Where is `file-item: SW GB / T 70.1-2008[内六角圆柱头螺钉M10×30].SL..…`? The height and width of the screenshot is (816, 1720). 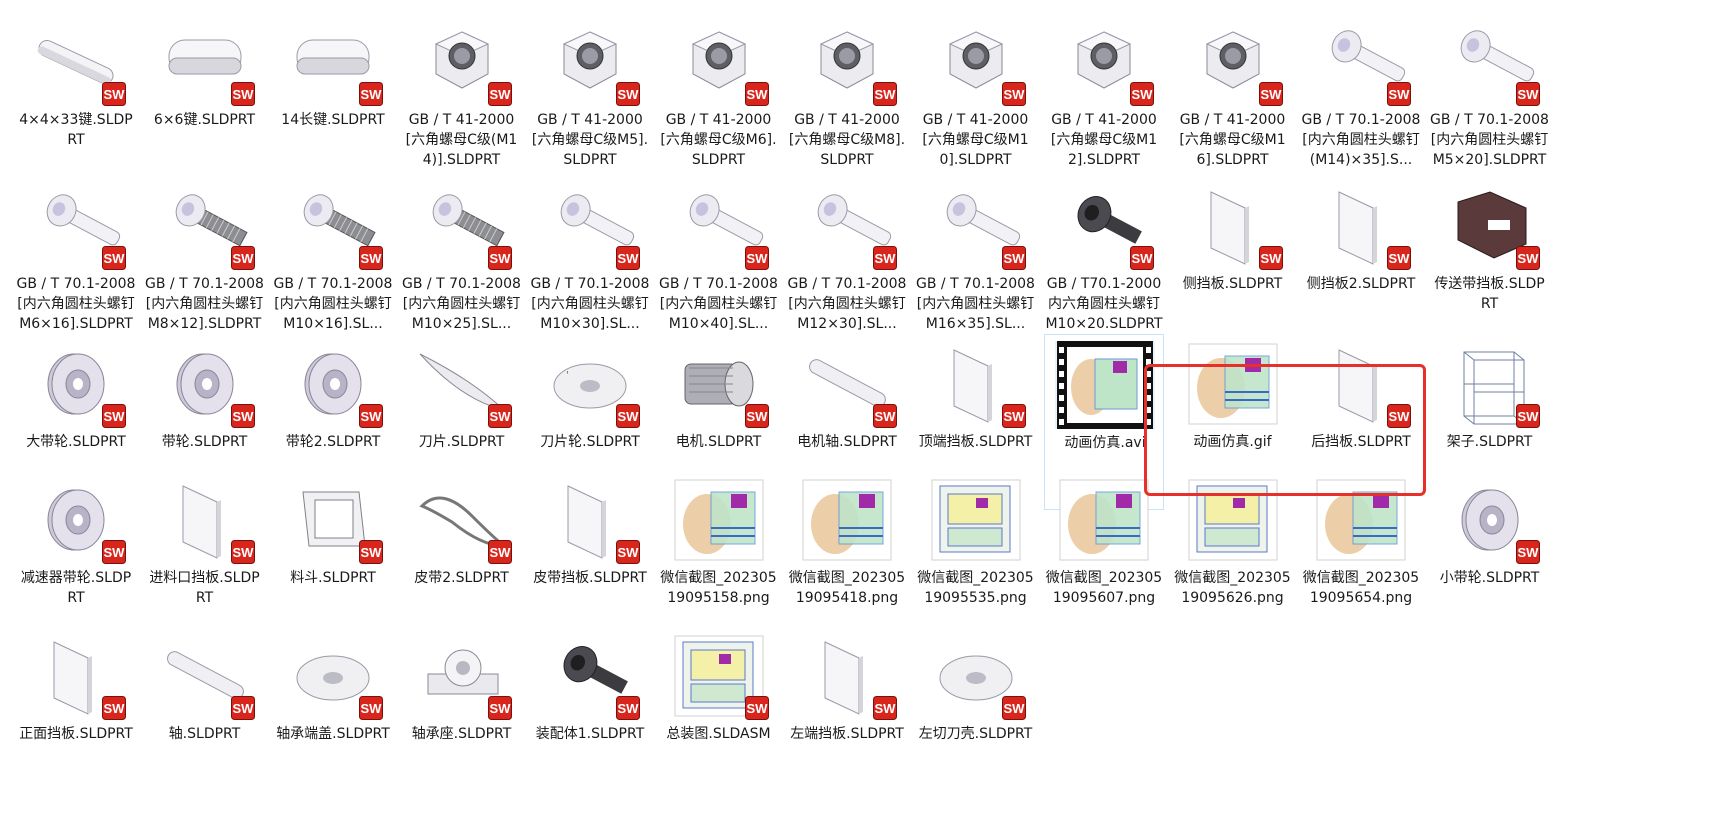 file-item: SW GB / T 70.1-2008[内六角圆柱头螺钉M10×30].SL..… is located at coordinates (590, 264).